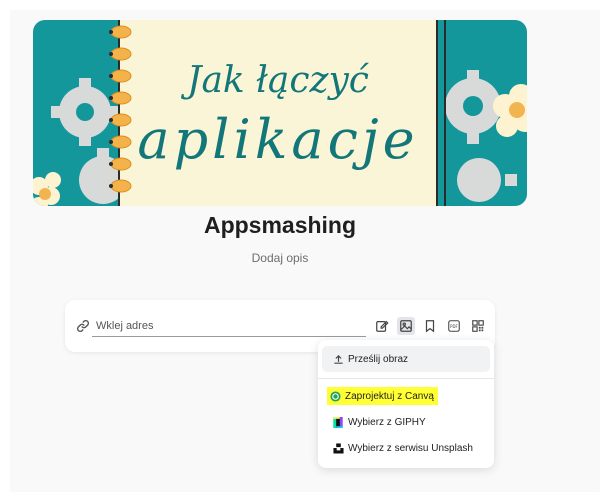 This screenshot has width=607, height=502. I want to click on unsplash-icon, so click(338, 448).